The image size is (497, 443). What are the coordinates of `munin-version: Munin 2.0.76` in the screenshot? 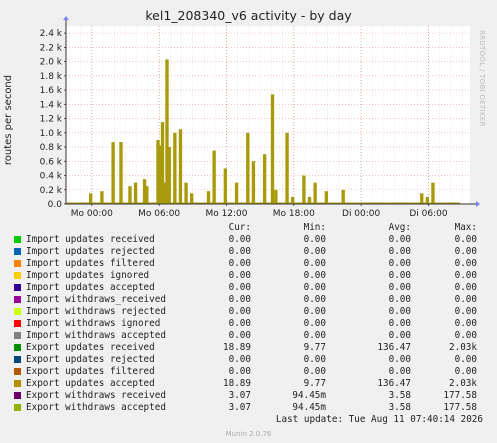 It's located at (248, 434).